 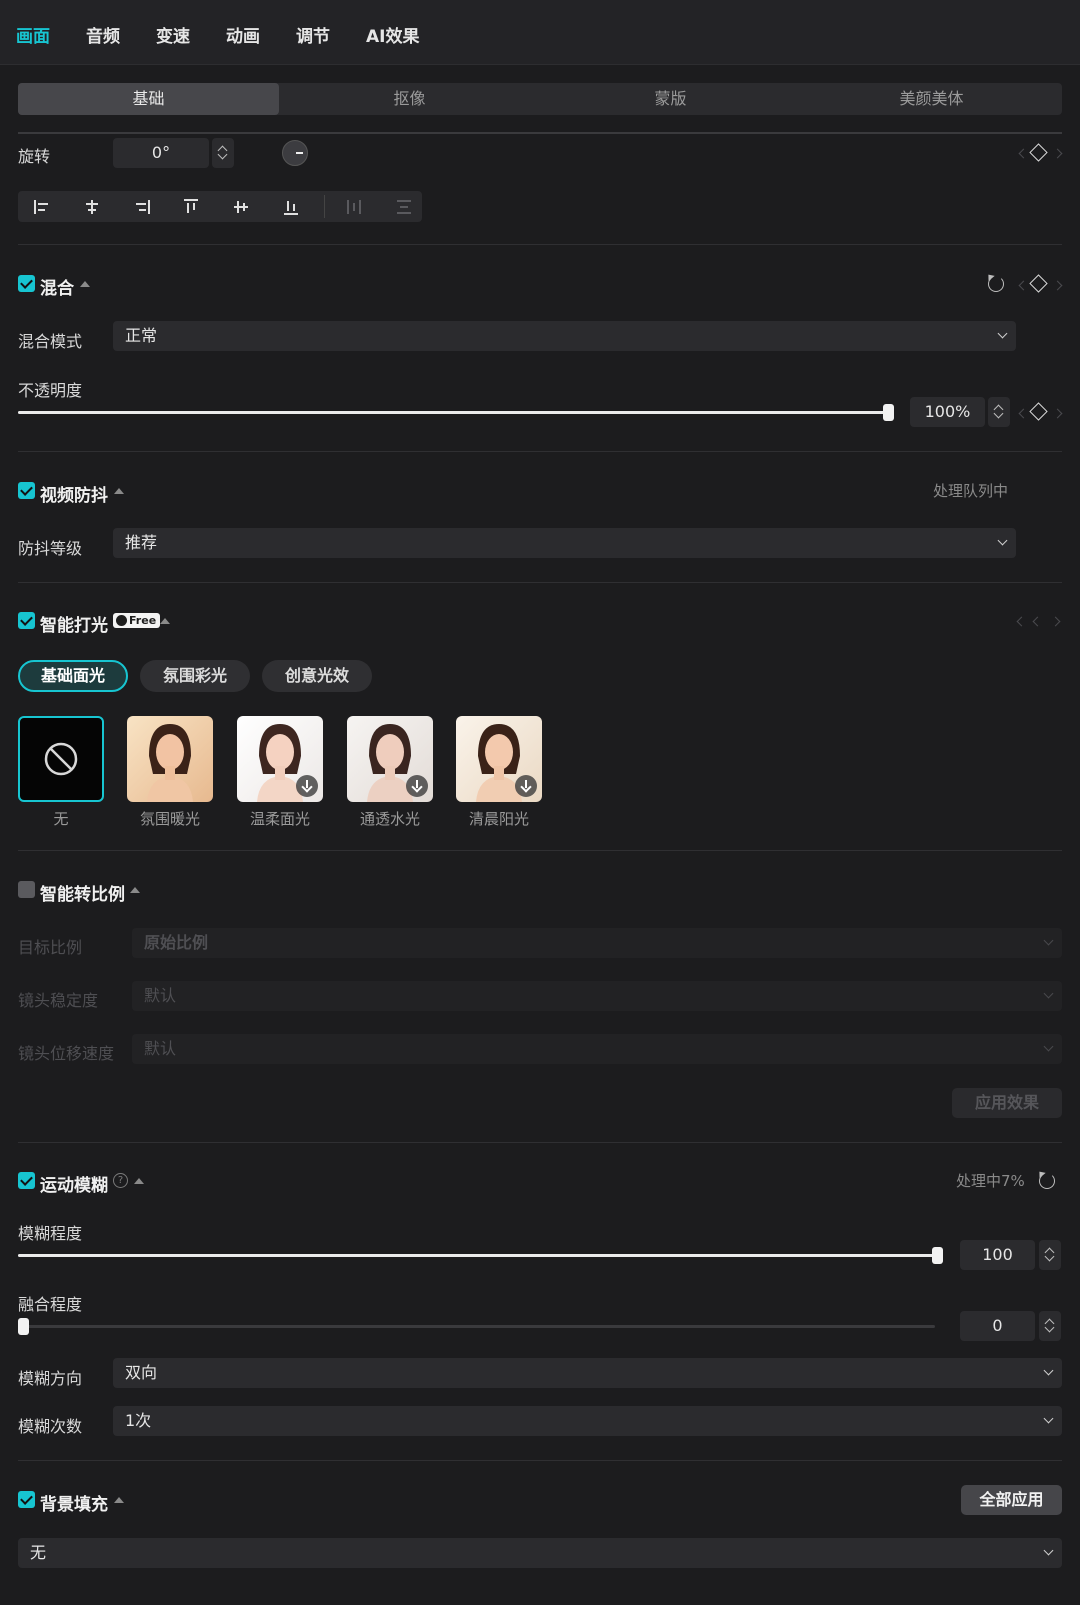 I want to click on preset-clear-water, so click(x=390, y=759).